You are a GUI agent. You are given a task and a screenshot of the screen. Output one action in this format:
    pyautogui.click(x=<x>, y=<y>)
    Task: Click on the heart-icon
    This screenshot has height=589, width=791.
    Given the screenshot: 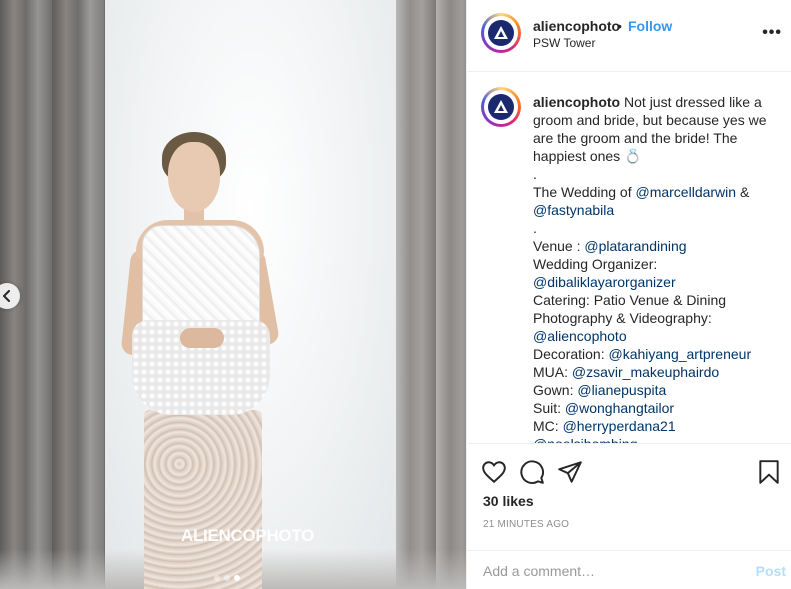 What is the action you would take?
    pyautogui.click(x=494, y=472)
    